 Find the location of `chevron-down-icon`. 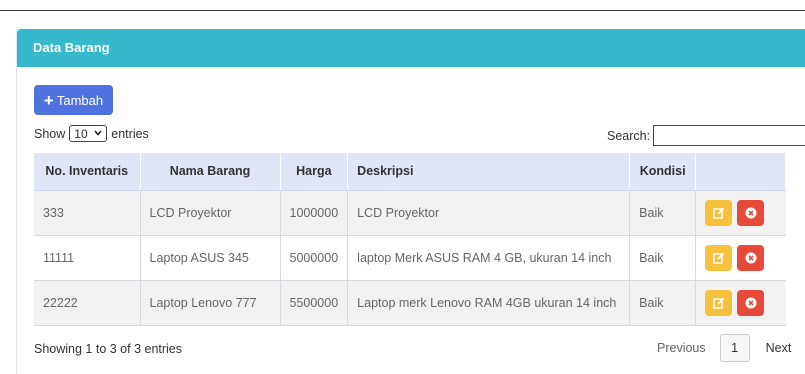

chevron-down-icon is located at coordinates (98, 133).